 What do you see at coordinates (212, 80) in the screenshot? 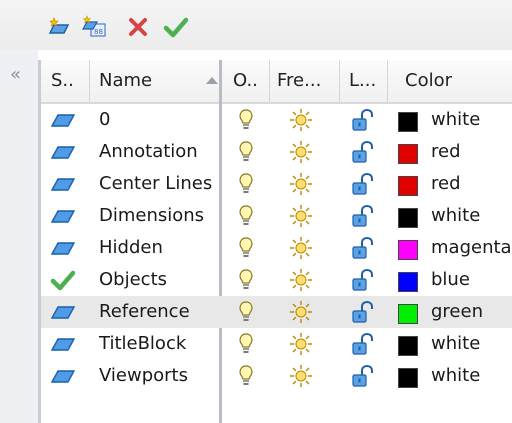
I see `sort-ascending-icon` at bounding box center [212, 80].